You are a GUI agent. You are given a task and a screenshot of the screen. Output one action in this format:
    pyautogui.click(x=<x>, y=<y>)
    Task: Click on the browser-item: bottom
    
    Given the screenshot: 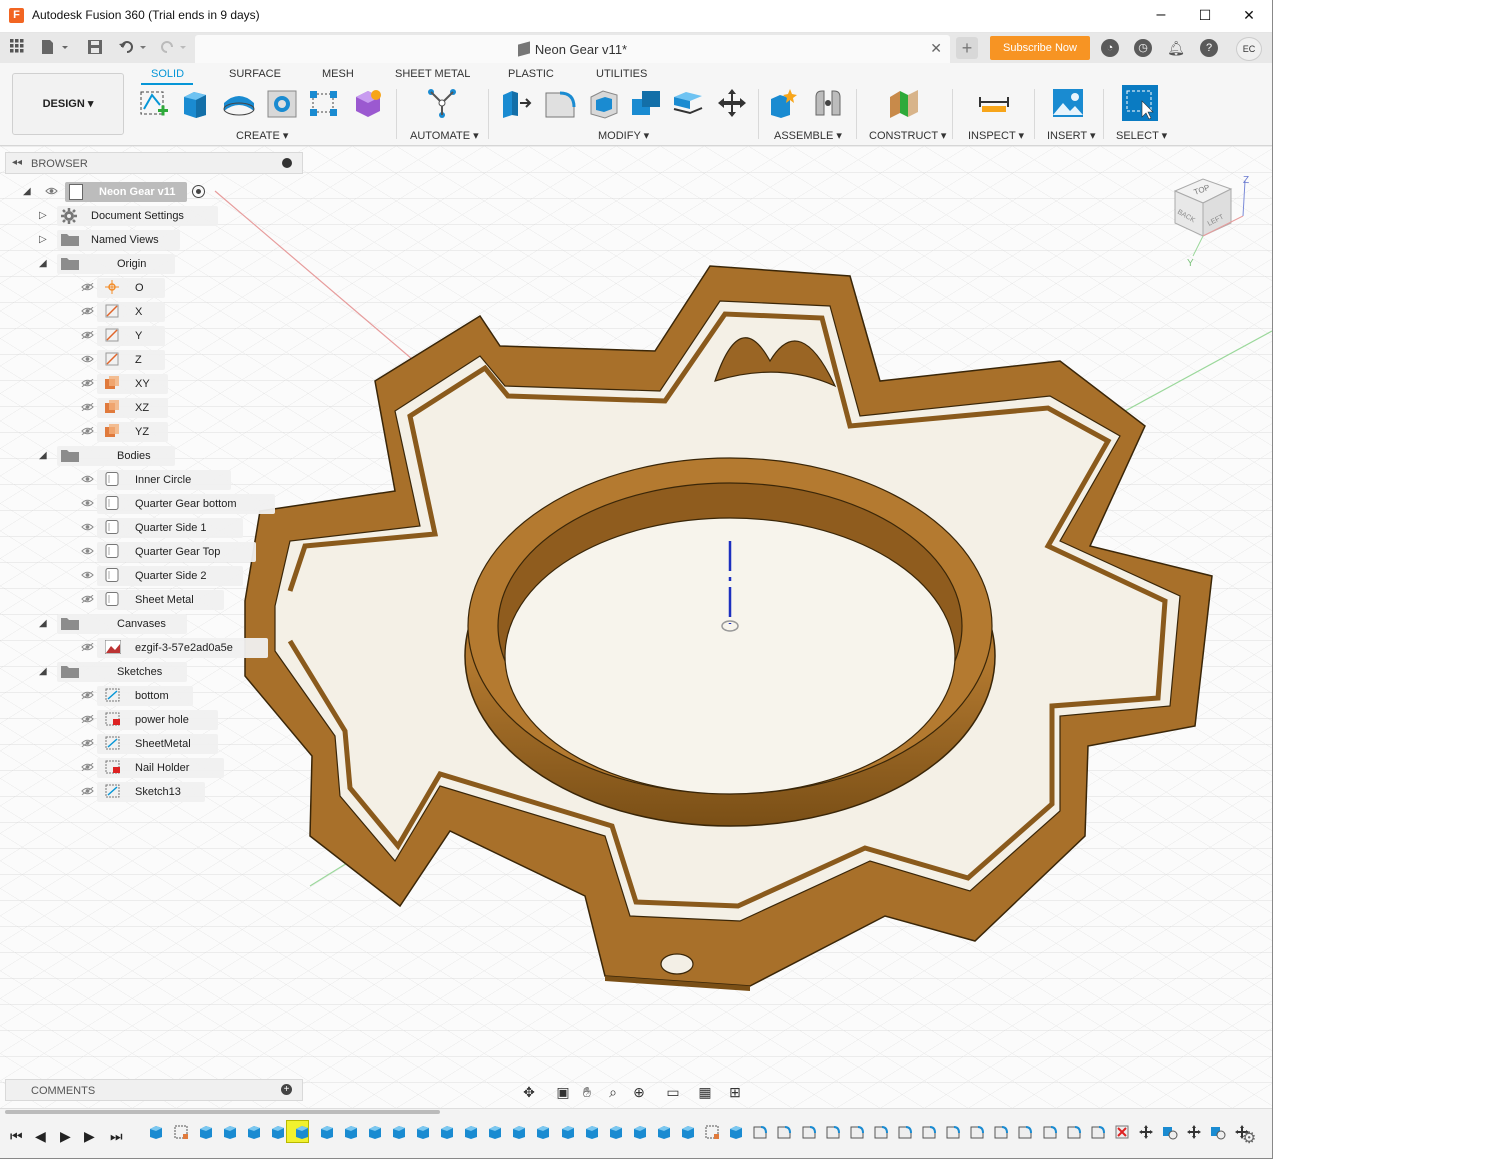 What is the action you would take?
    pyautogui.click(x=155, y=696)
    